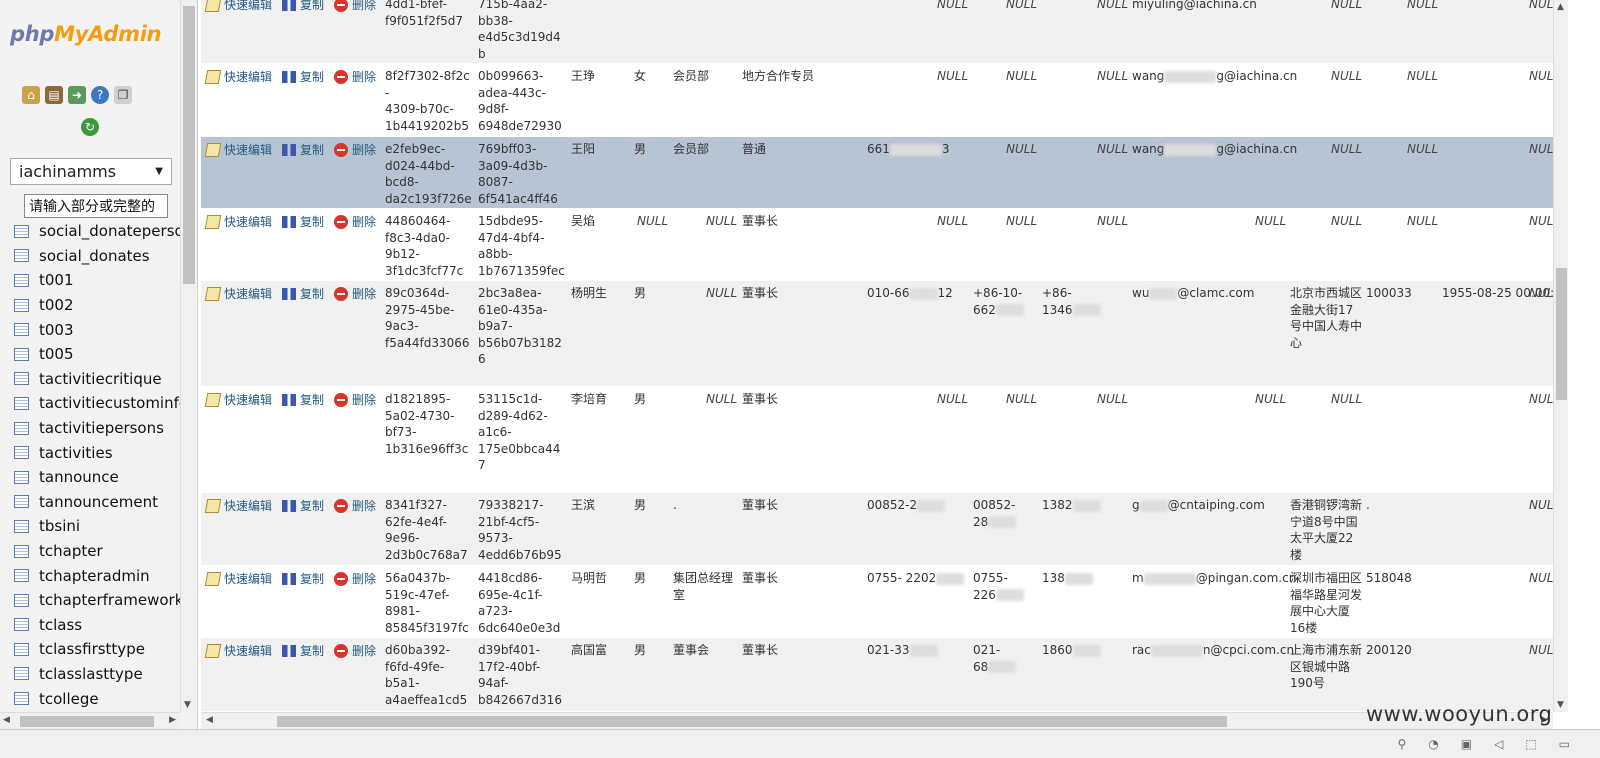  What do you see at coordinates (90, 127) in the screenshot?
I see `reload-icon: ↻` at bounding box center [90, 127].